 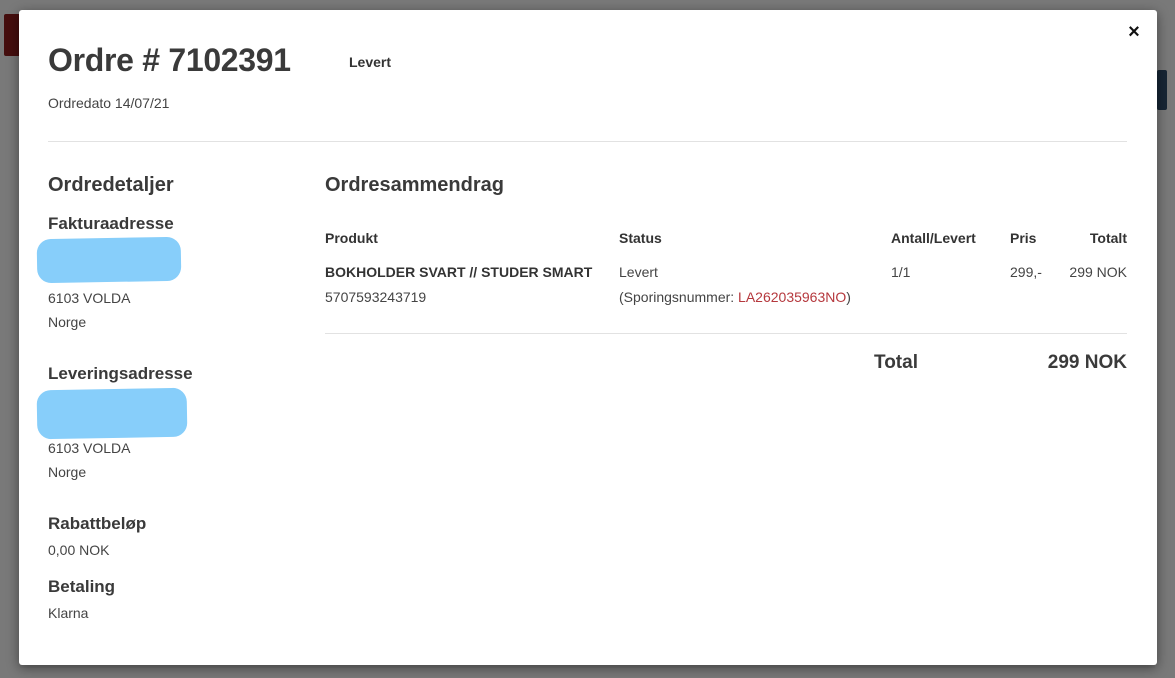 I want to click on item-status: Levert, so click(x=638, y=272).